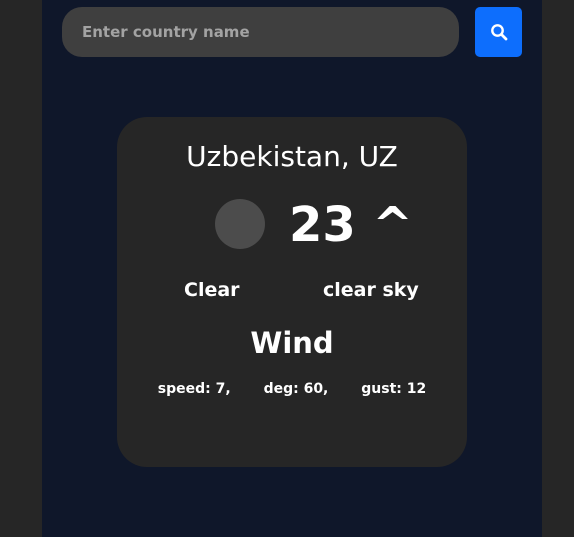 The width and height of the screenshot is (574, 537). What do you see at coordinates (351, 225) in the screenshot?
I see `temperature-value: 23 ^` at bounding box center [351, 225].